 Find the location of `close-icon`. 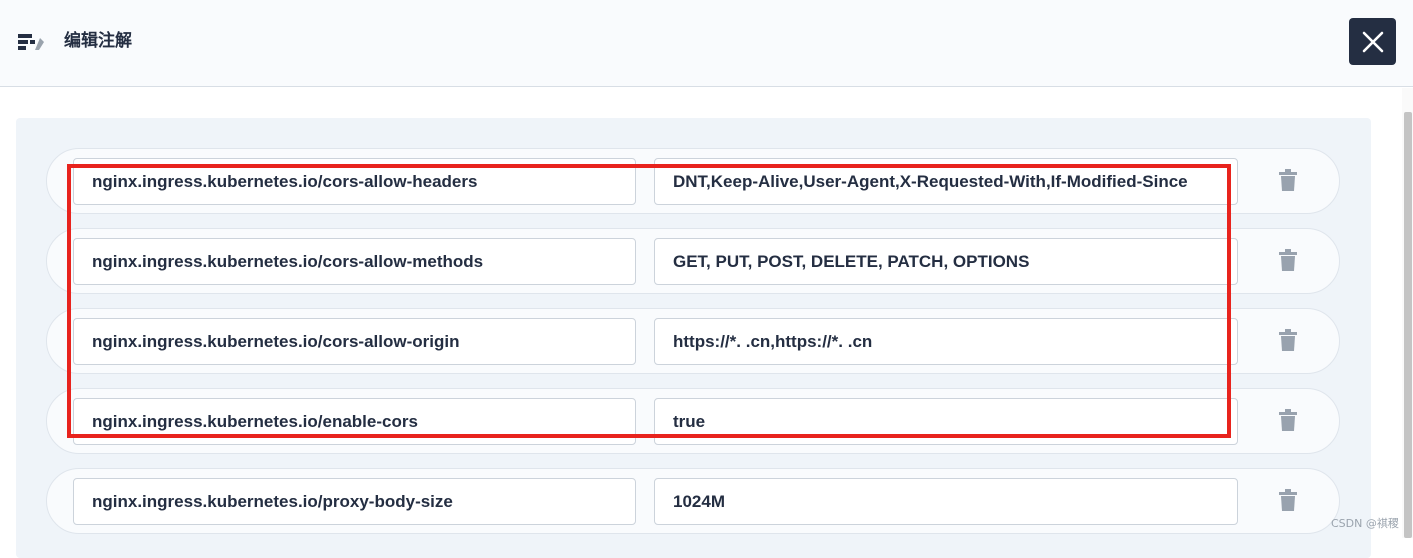

close-icon is located at coordinates (1372, 41).